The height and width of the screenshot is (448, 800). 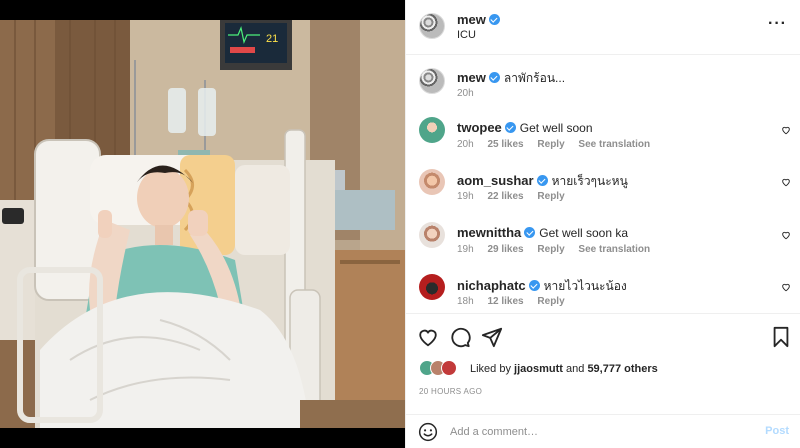 What do you see at coordinates (479, 127) in the screenshot?
I see `commenter-username: twopee` at bounding box center [479, 127].